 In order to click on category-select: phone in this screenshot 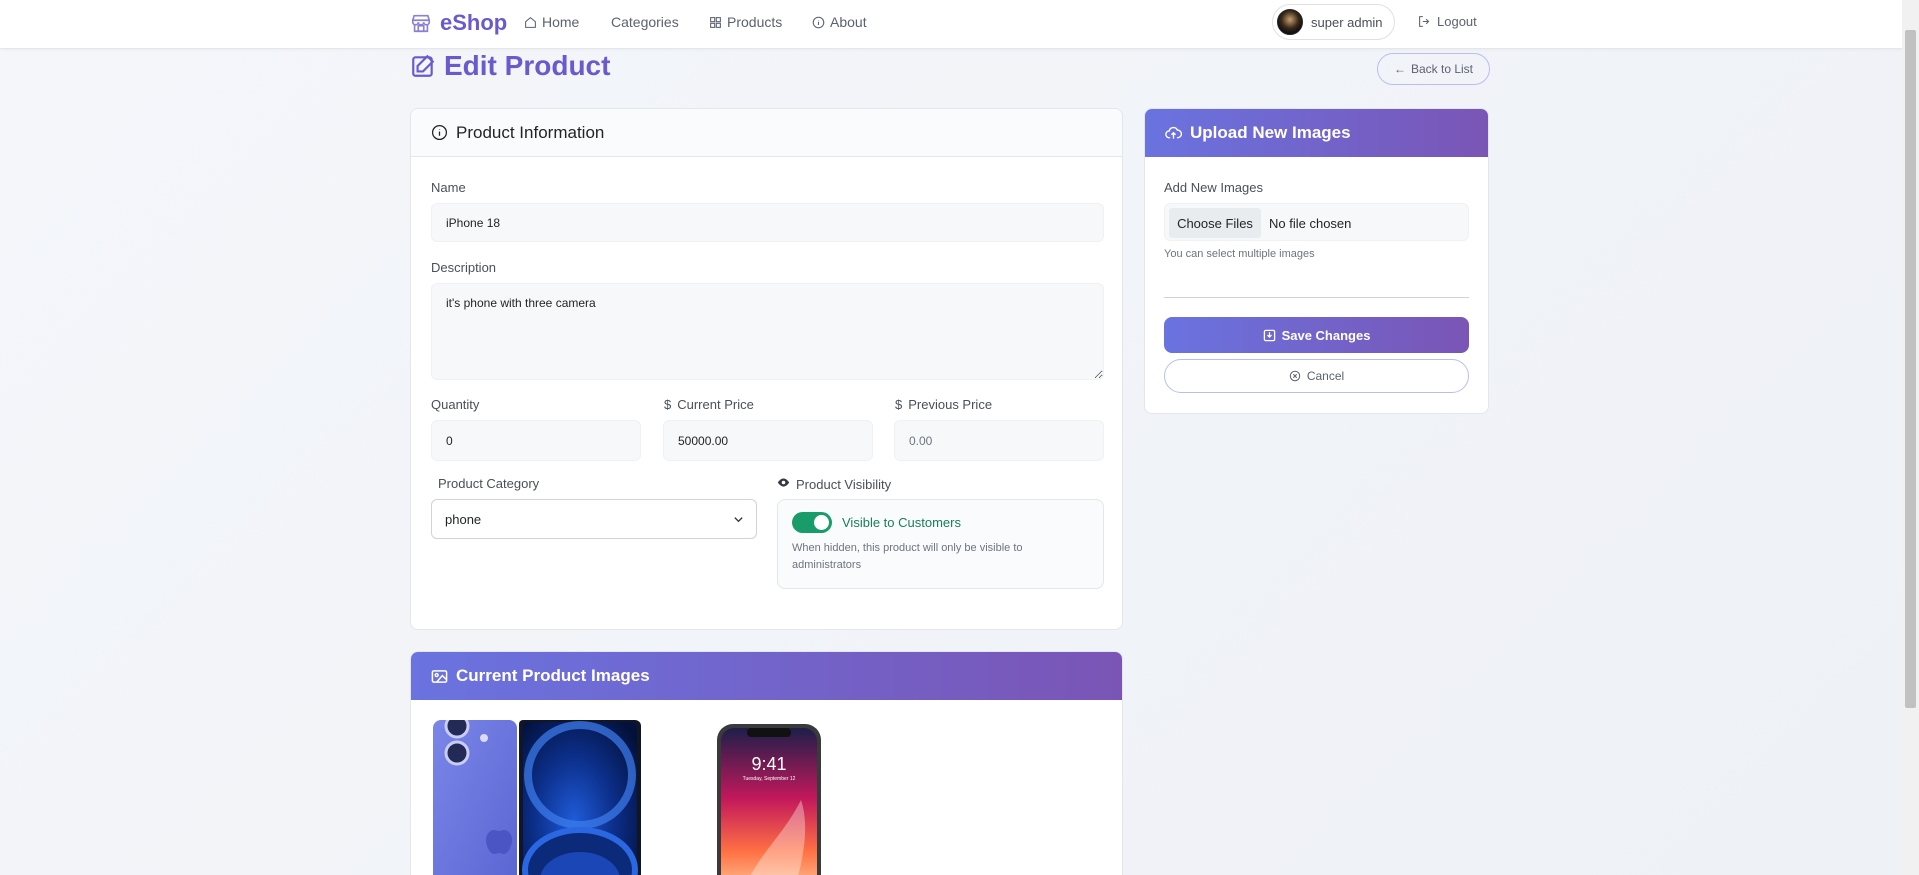, I will do `click(594, 519)`.